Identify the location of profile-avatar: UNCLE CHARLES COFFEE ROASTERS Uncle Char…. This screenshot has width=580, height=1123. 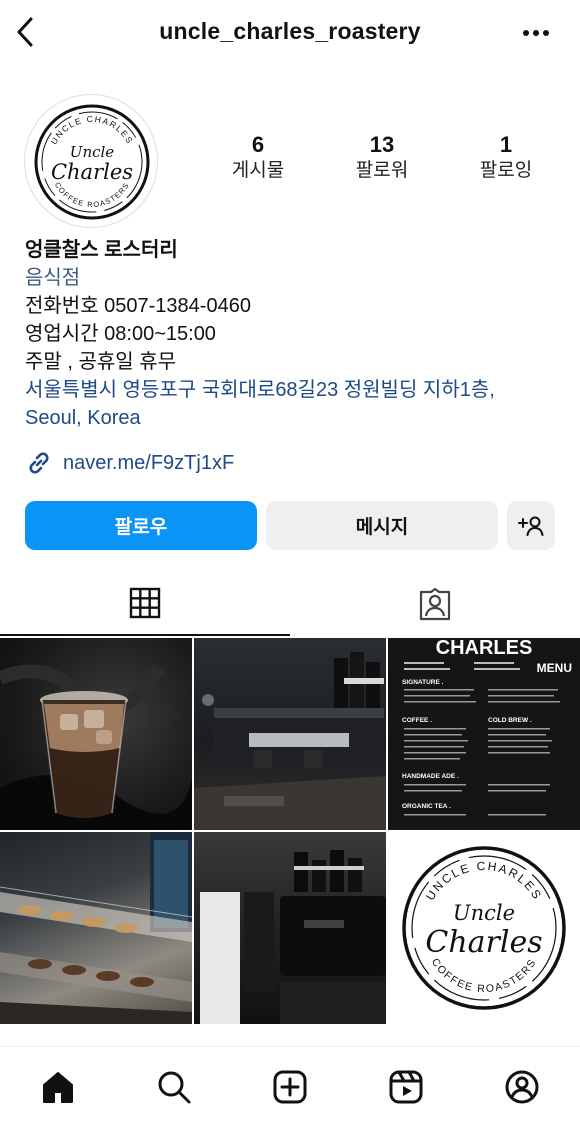
(91, 161).